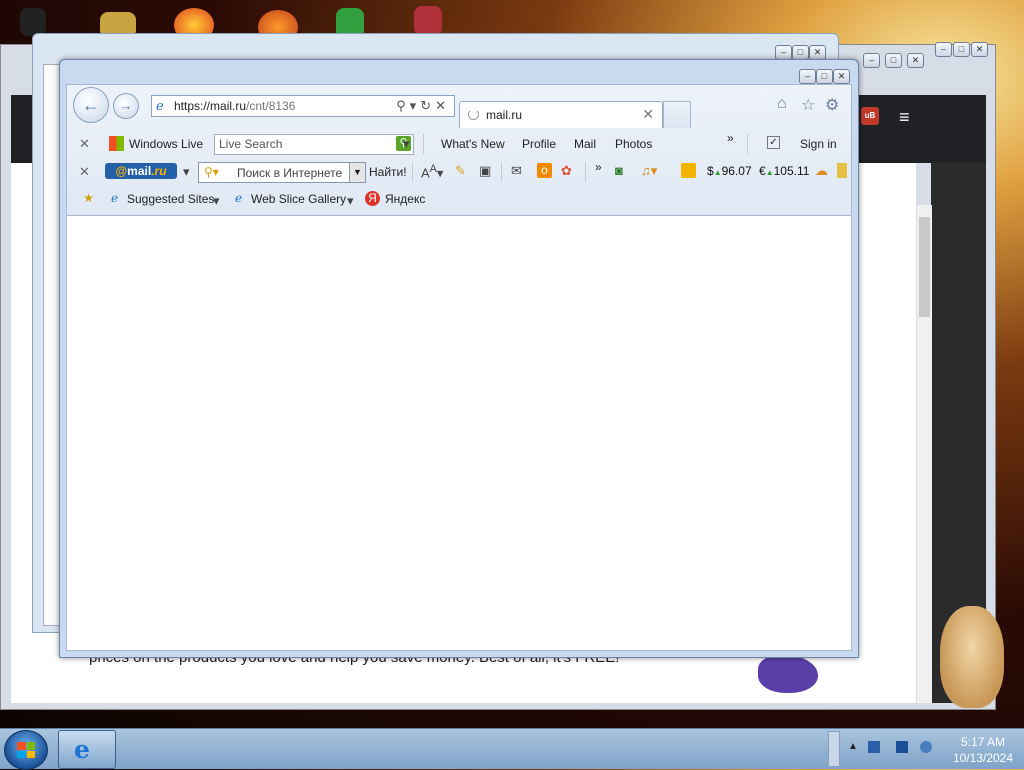 This screenshot has height=770, width=1024. Describe the element at coordinates (924, 267) in the screenshot. I see `scroll-thumb` at that location.